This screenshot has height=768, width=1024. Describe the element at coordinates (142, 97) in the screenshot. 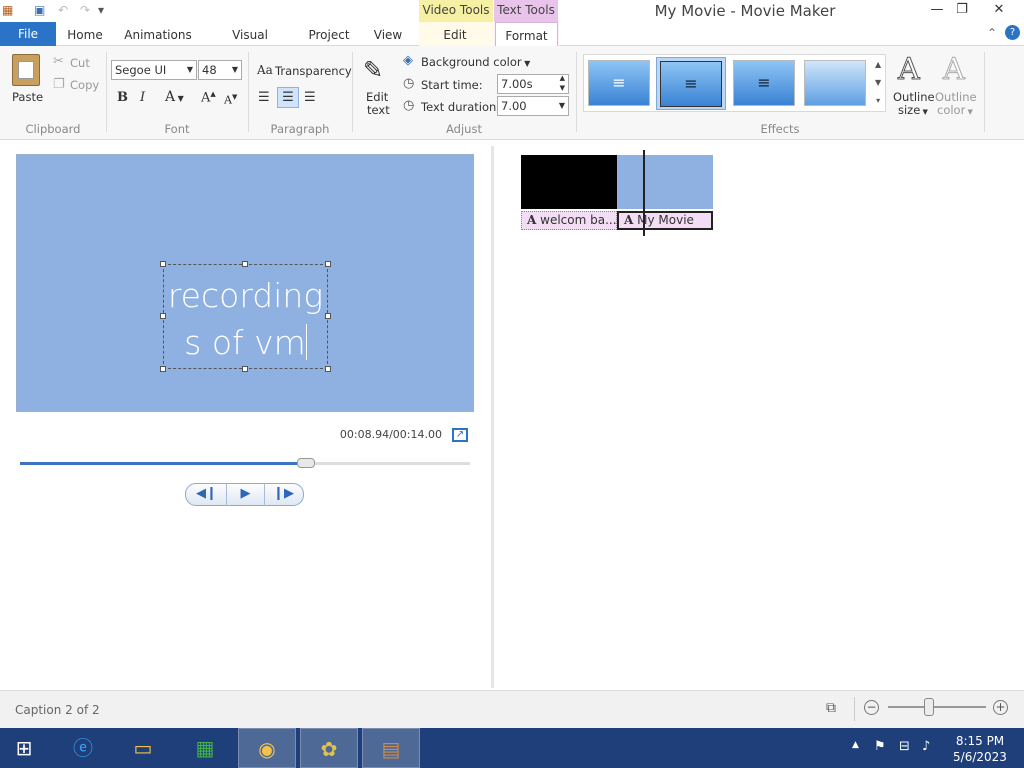

I see `italic-icon: I` at that location.